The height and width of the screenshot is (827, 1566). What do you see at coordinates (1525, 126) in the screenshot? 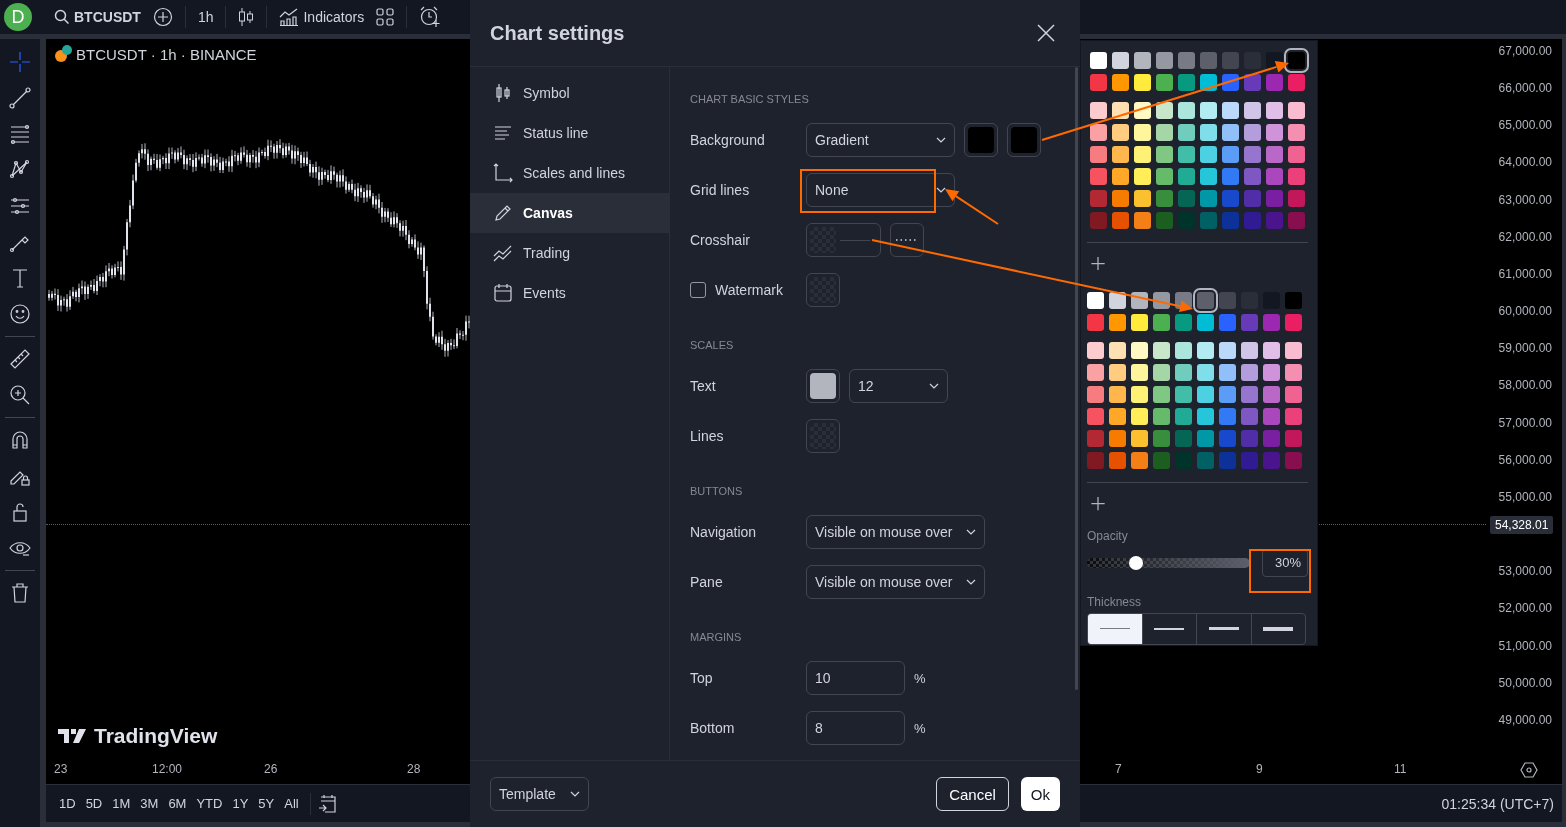
I see `price-label: 65,000.00` at bounding box center [1525, 126].